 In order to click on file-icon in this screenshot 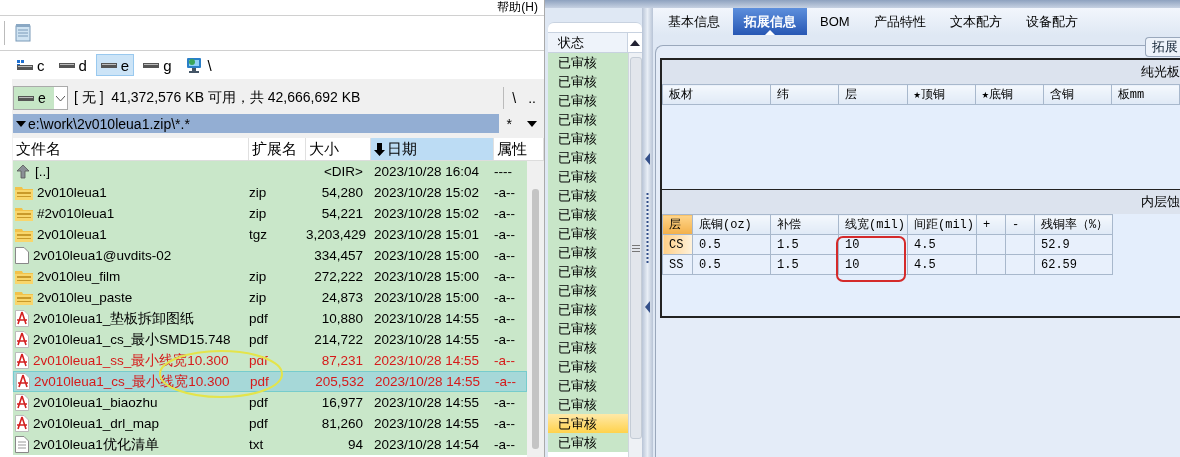, I will do `click(22, 255)`.